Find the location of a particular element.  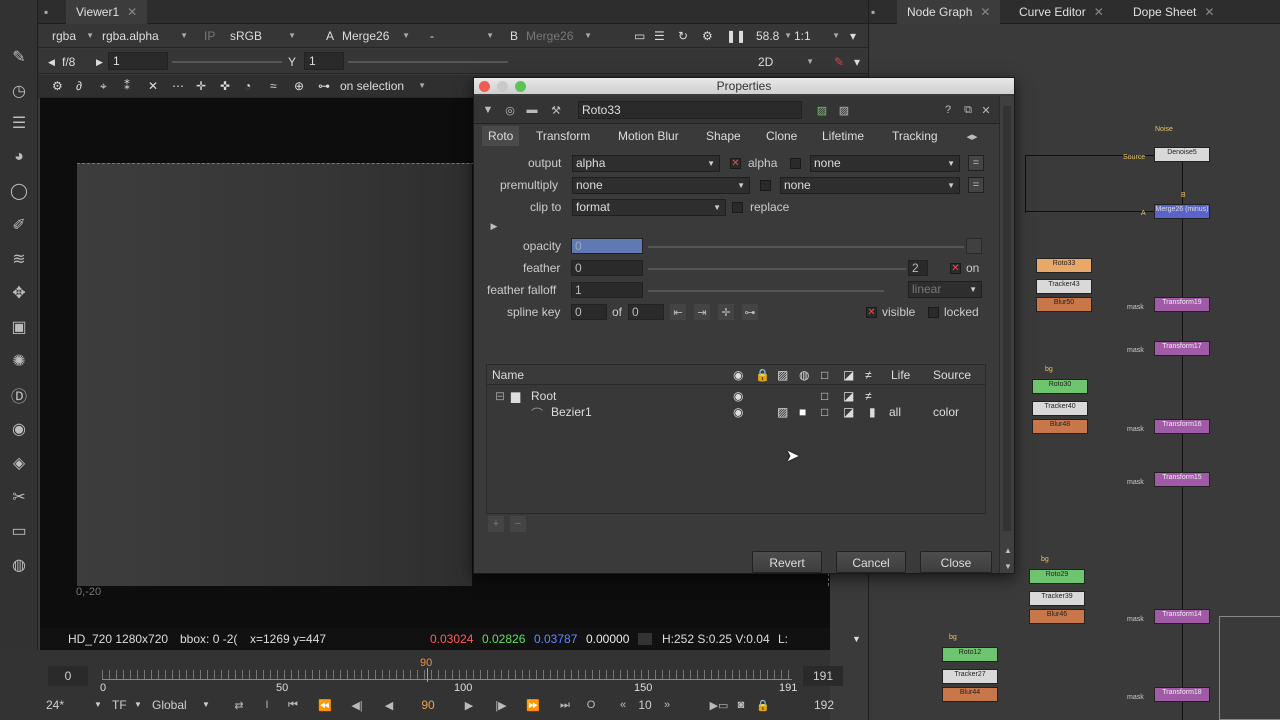

channel-checkbox is located at coordinates (795, 163).